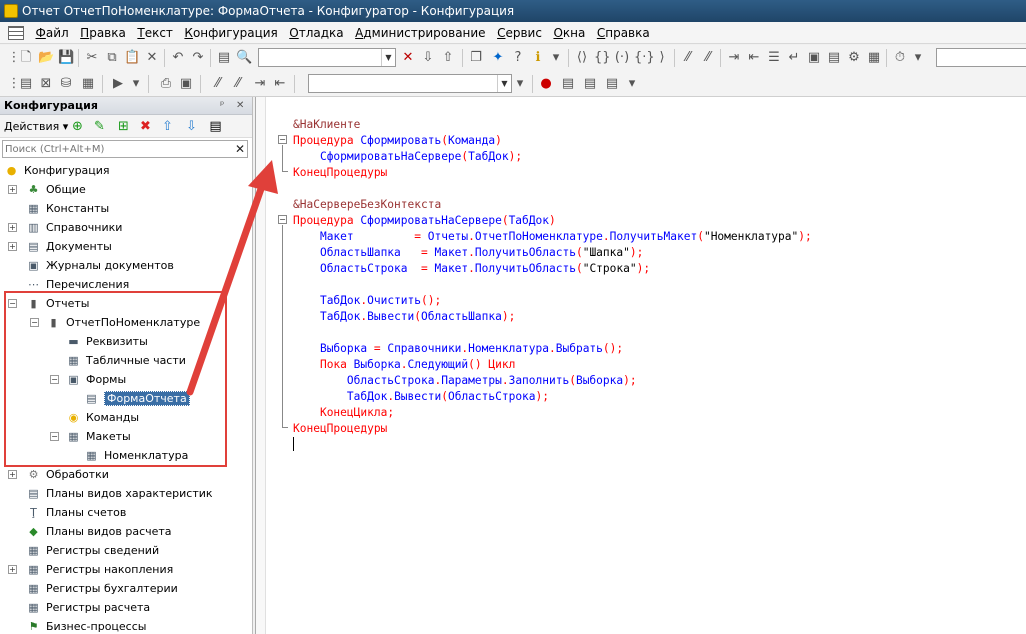 Image resolution: width=1026 pixels, height=634 pixels. I want to click on paste-icon: 📋, so click(132, 58).